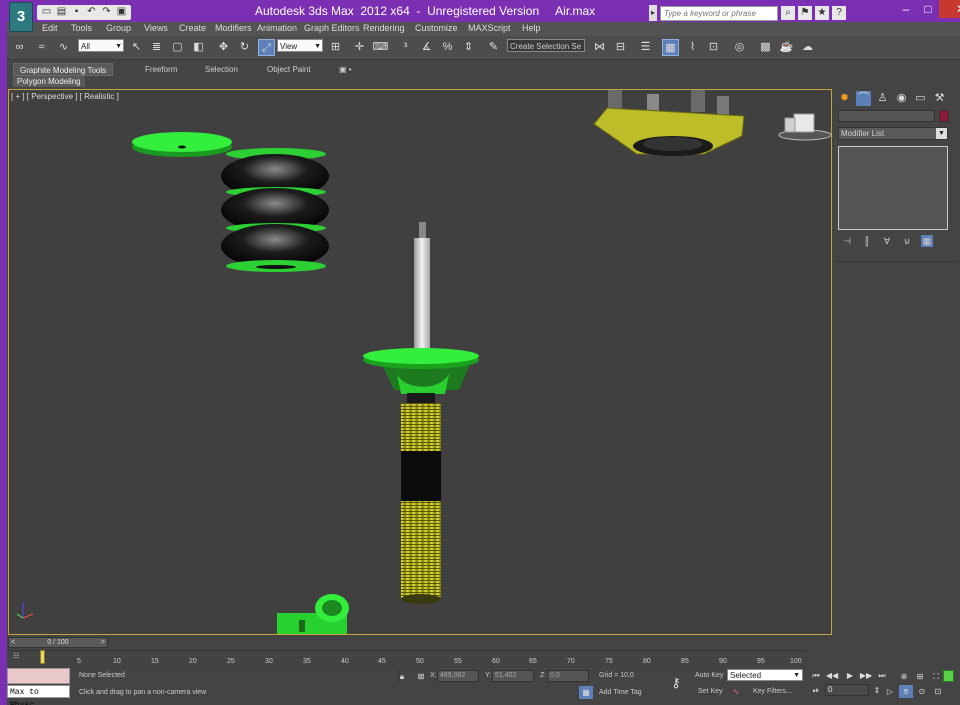 This screenshot has height=705, width=960. I want to click on rendered-frame-icon: ☕, so click(786, 47).